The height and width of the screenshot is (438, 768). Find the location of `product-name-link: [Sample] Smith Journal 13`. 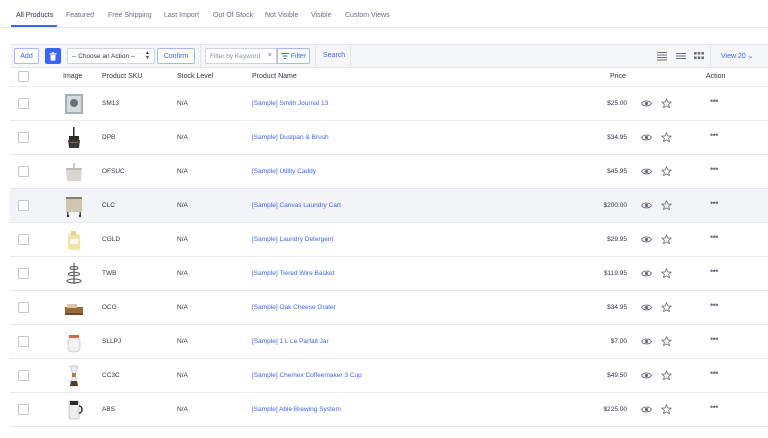

product-name-link: [Sample] Smith Journal 13 is located at coordinates (290, 103).